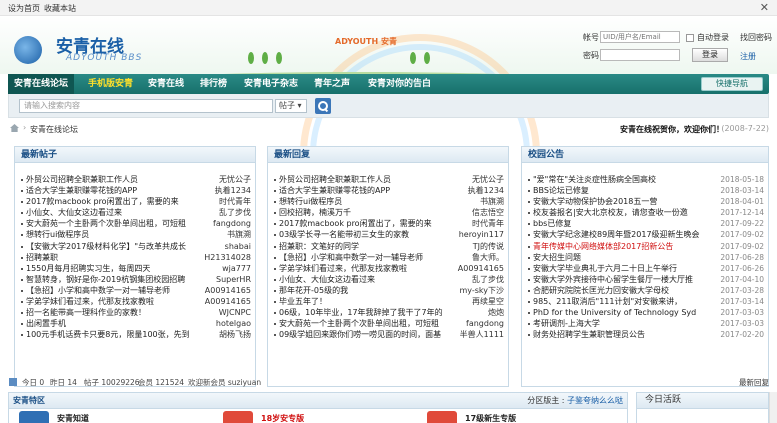  What do you see at coordinates (34, 417) in the screenshot?
I see `forum-icon` at bounding box center [34, 417].